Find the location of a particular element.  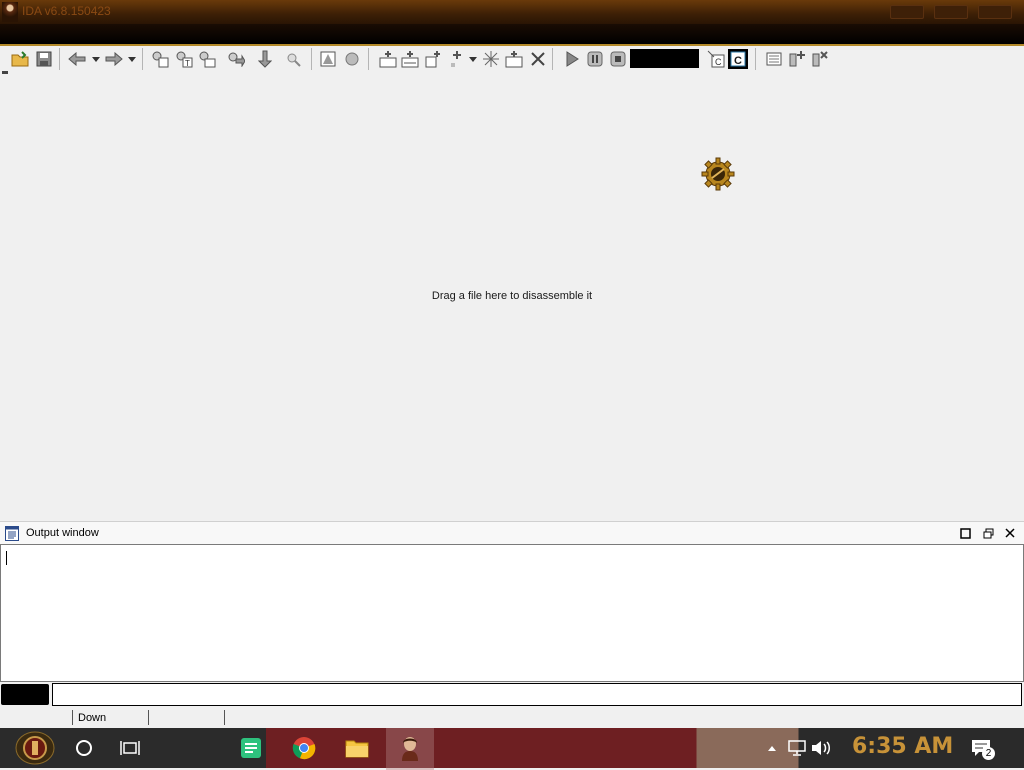

add-breakpoint-icon is located at coordinates (797, 59).